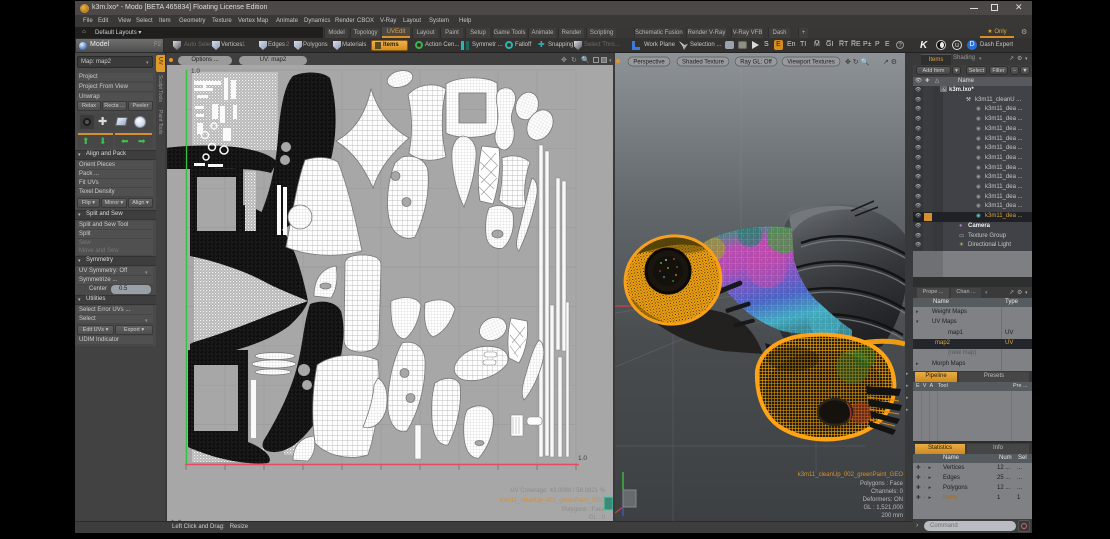 Image resolution: width=1110 pixels, height=539 pixels. What do you see at coordinates (649, 63) in the screenshot?
I see `svg-text: Perspective` at bounding box center [649, 63].